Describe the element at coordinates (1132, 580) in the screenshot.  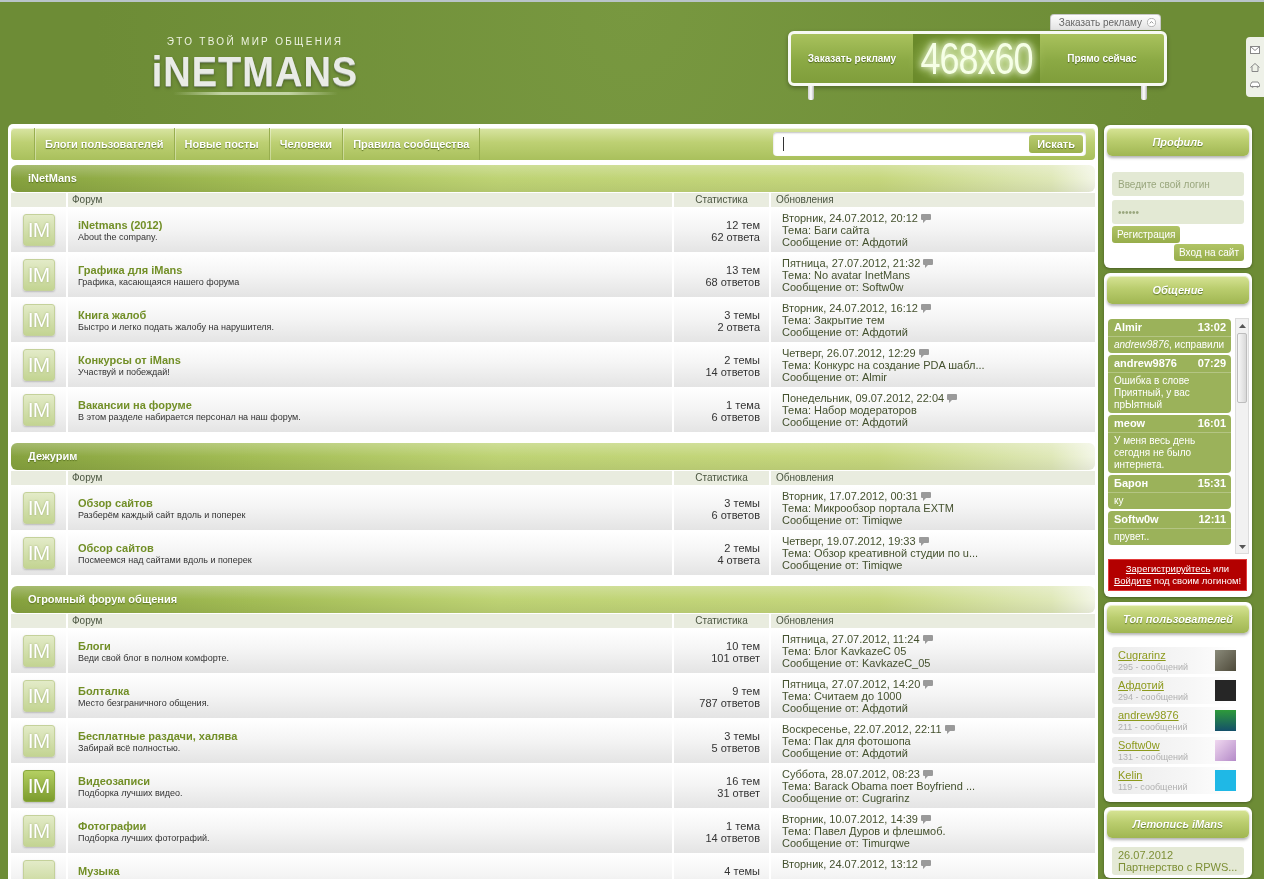
I see `notice-link: Войдите` at that location.